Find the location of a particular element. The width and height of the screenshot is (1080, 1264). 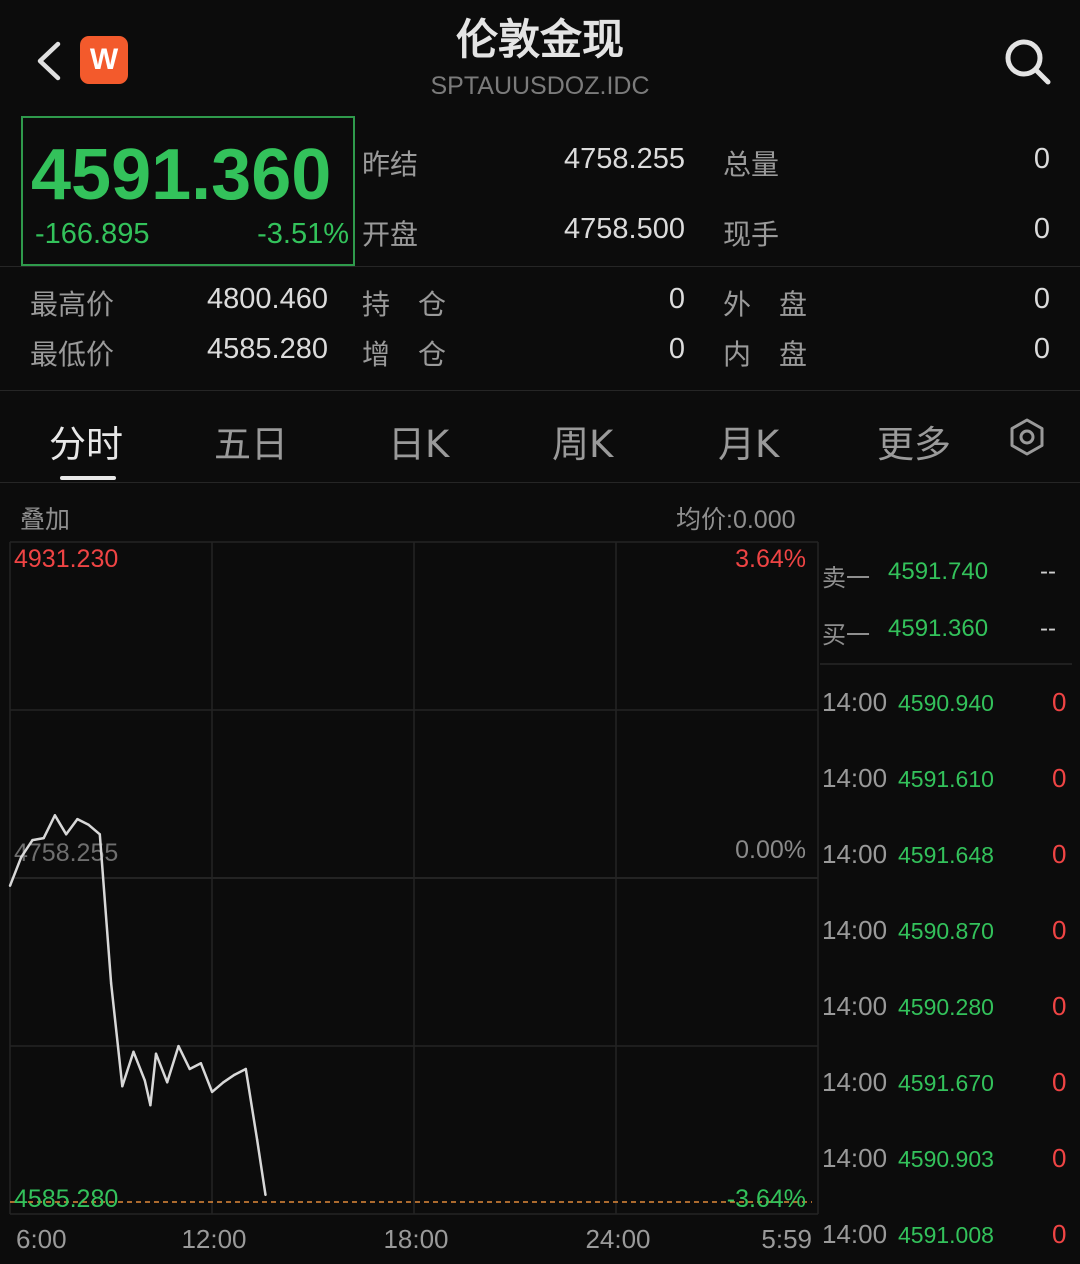

bid-label: 买一 is located at coordinates (846, 635).